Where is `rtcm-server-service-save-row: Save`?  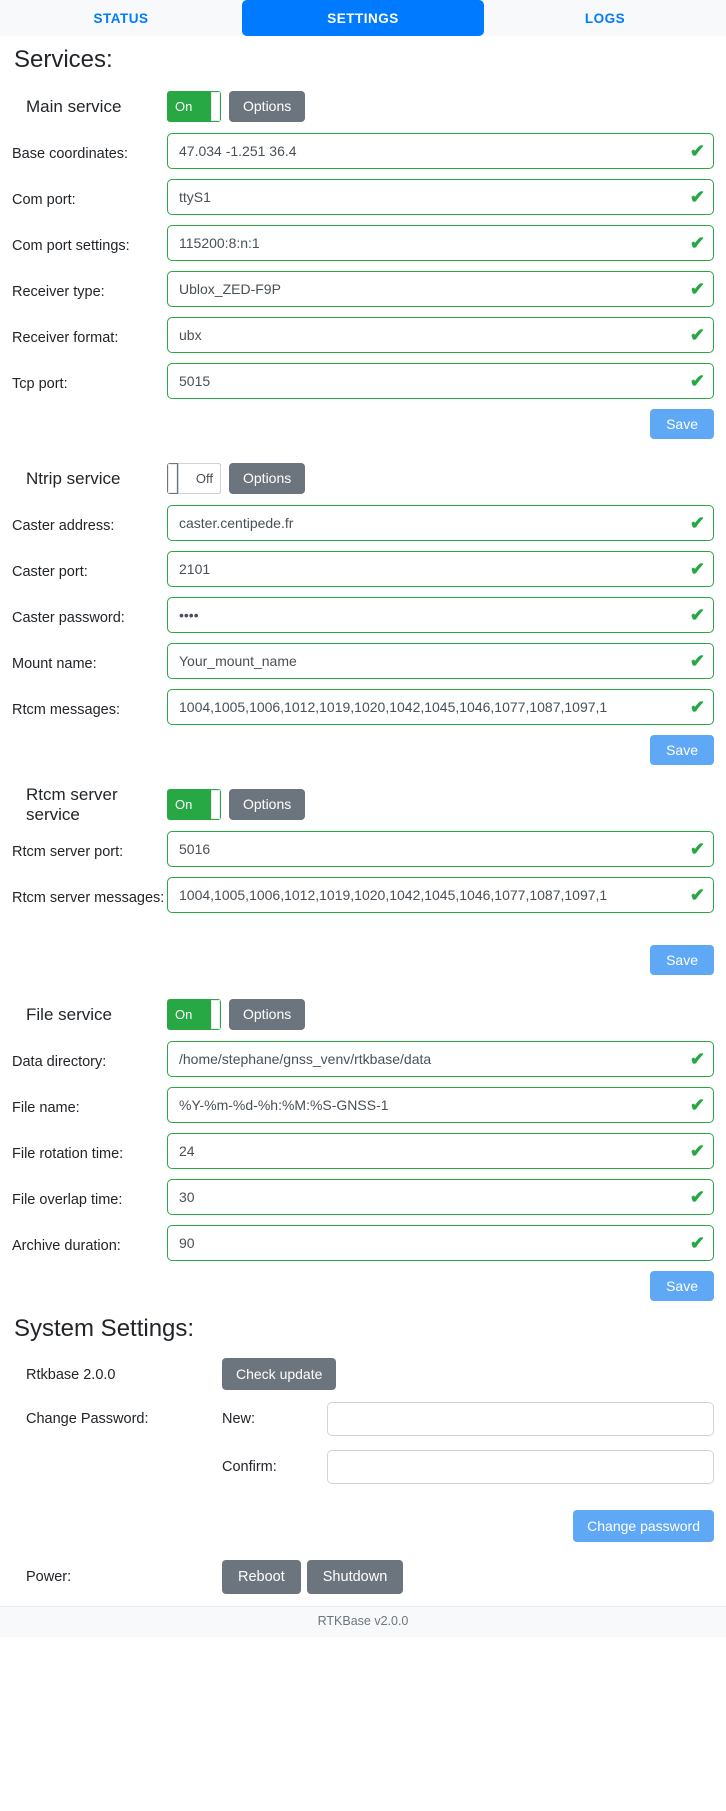
rtcm-server-service-save-row: Save is located at coordinates (363, 959).